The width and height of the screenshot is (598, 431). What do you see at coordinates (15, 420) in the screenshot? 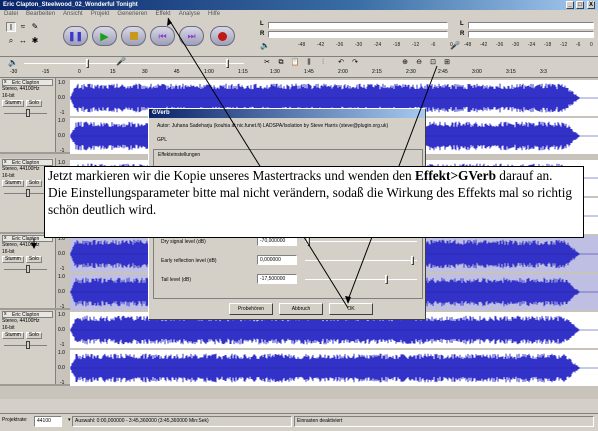
I see `project-rate-label: Projektrate:` at bounding box center [15, 420].